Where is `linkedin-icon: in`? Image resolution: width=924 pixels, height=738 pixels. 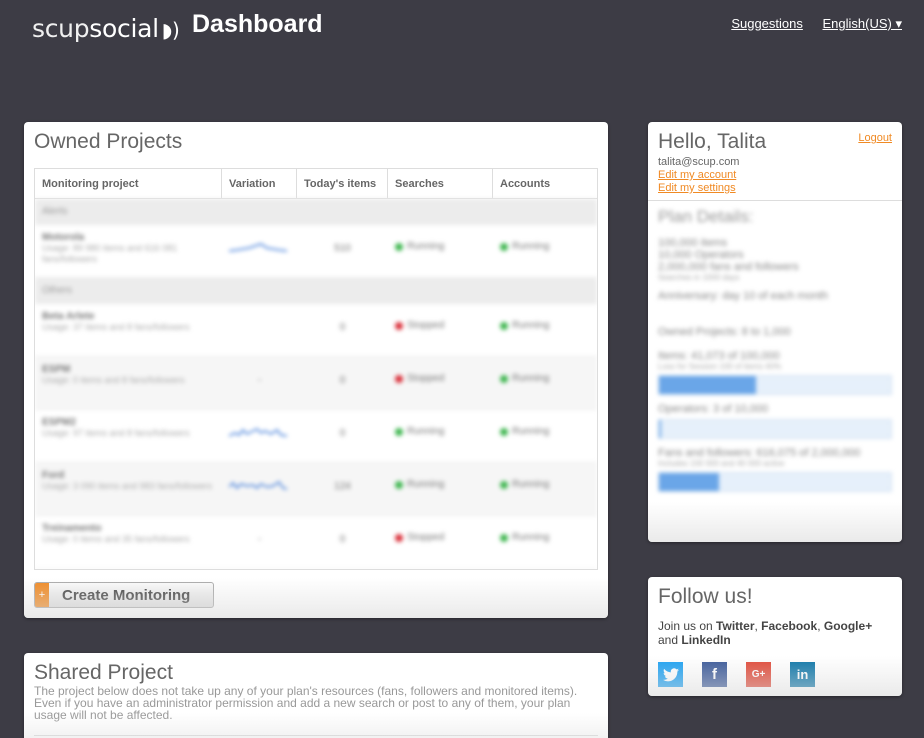
linkedin-icon: in is located at coordinates (802, 674).